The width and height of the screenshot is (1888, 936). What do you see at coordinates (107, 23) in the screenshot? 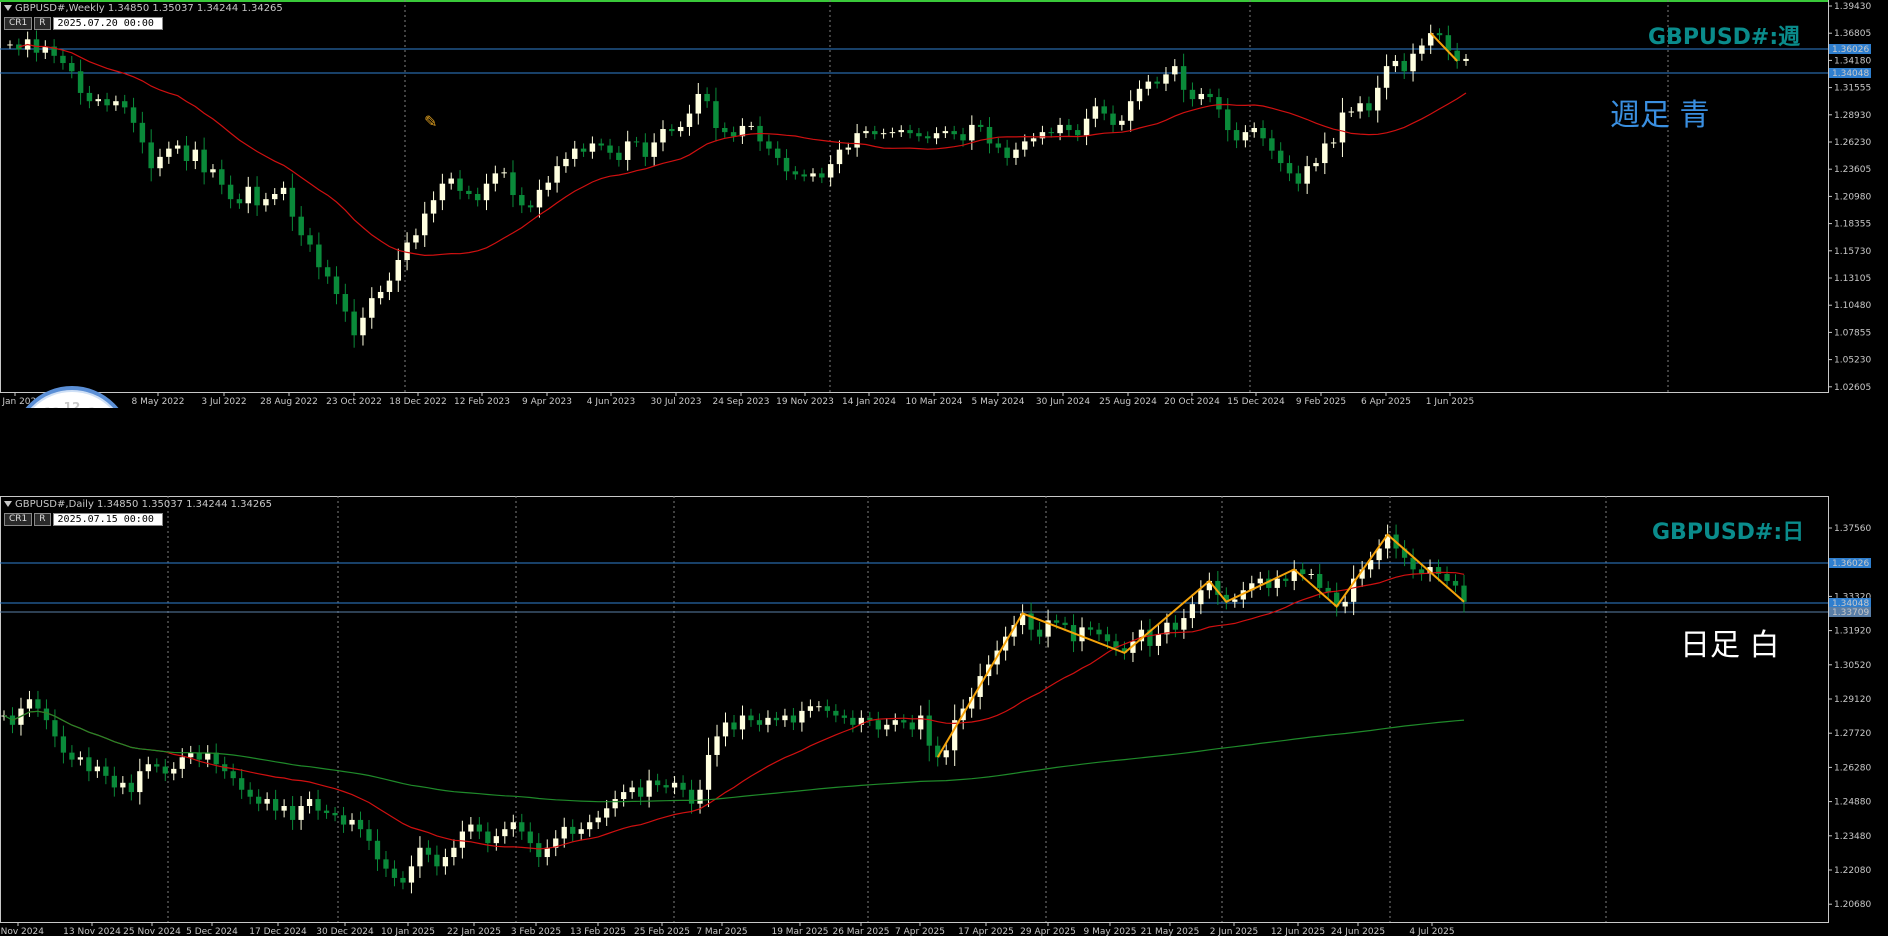
I see `weekly-date-box: 2025.07.20 00:00` at bounding box center [107, 23].